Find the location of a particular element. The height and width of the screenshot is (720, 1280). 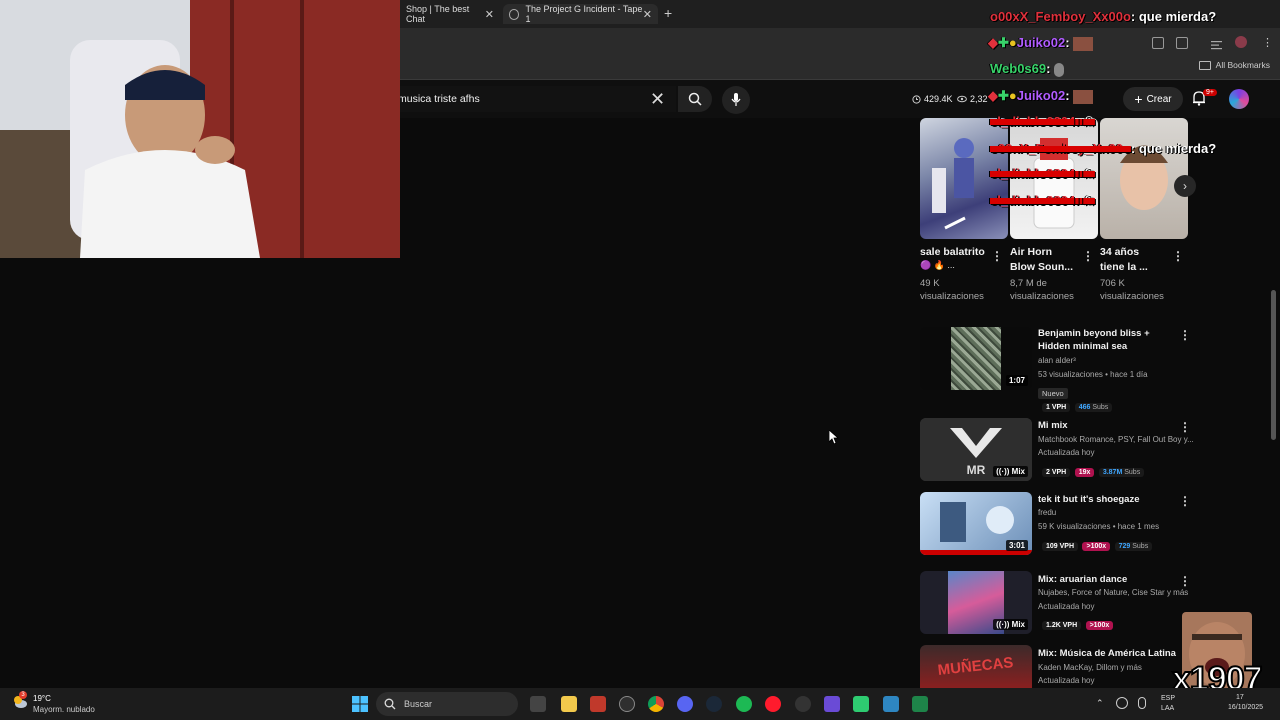

search-input: musica triste afhs is located at coordinates (537, 99).